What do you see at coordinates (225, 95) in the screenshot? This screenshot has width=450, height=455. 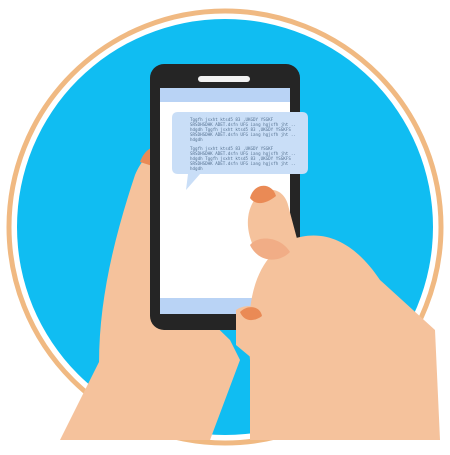 I see `screen-top-bar` at bounding box center [225, 95].